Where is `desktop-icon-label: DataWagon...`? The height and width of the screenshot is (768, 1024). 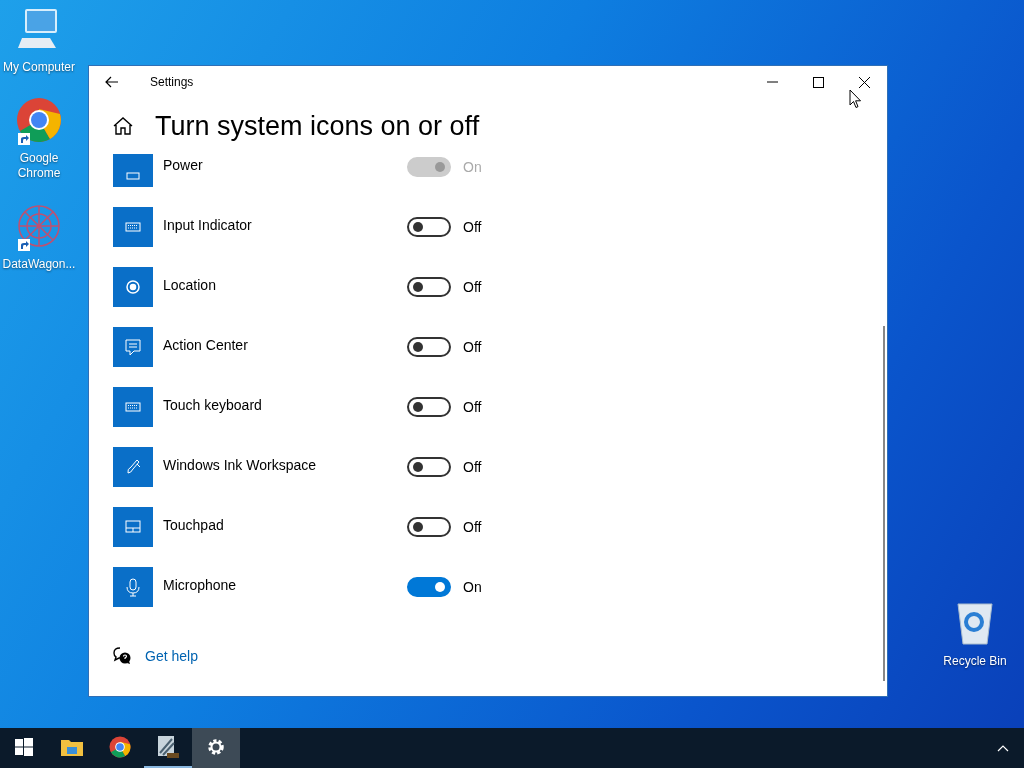
desktop-icon-label: DataWagon... is located at coordinates (39, 264).